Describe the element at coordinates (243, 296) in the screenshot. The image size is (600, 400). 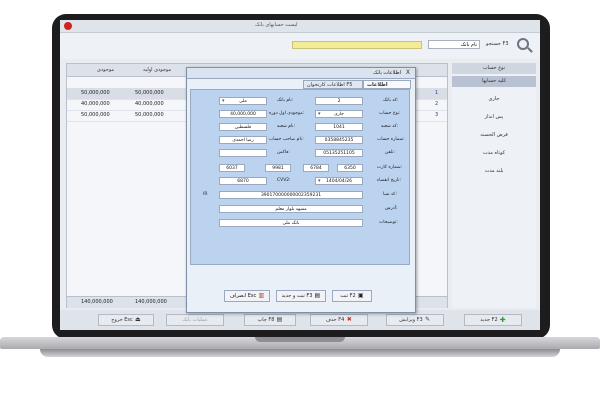
I see `cancel-button-label: انصراف Esc` at that location.